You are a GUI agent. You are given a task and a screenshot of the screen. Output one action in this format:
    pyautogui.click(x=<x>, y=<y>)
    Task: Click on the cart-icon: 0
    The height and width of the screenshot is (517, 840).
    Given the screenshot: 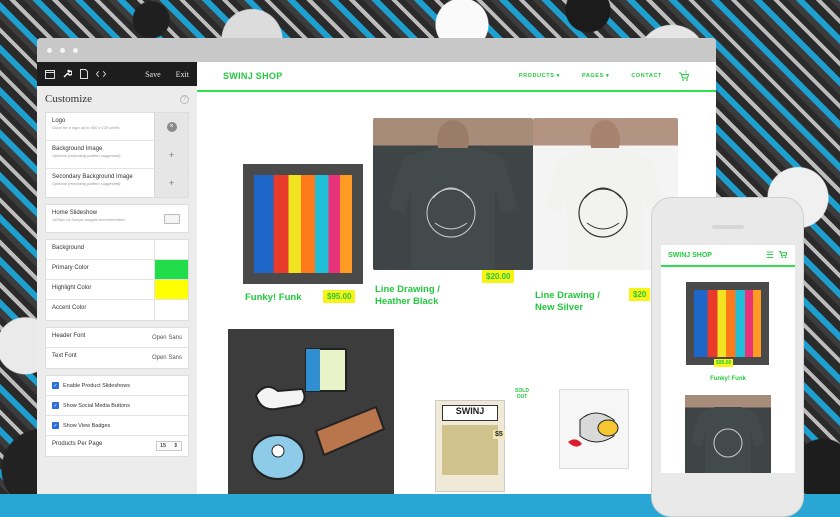 What is the action you would take?
    pyautogui.click(x=684, y=75)
    